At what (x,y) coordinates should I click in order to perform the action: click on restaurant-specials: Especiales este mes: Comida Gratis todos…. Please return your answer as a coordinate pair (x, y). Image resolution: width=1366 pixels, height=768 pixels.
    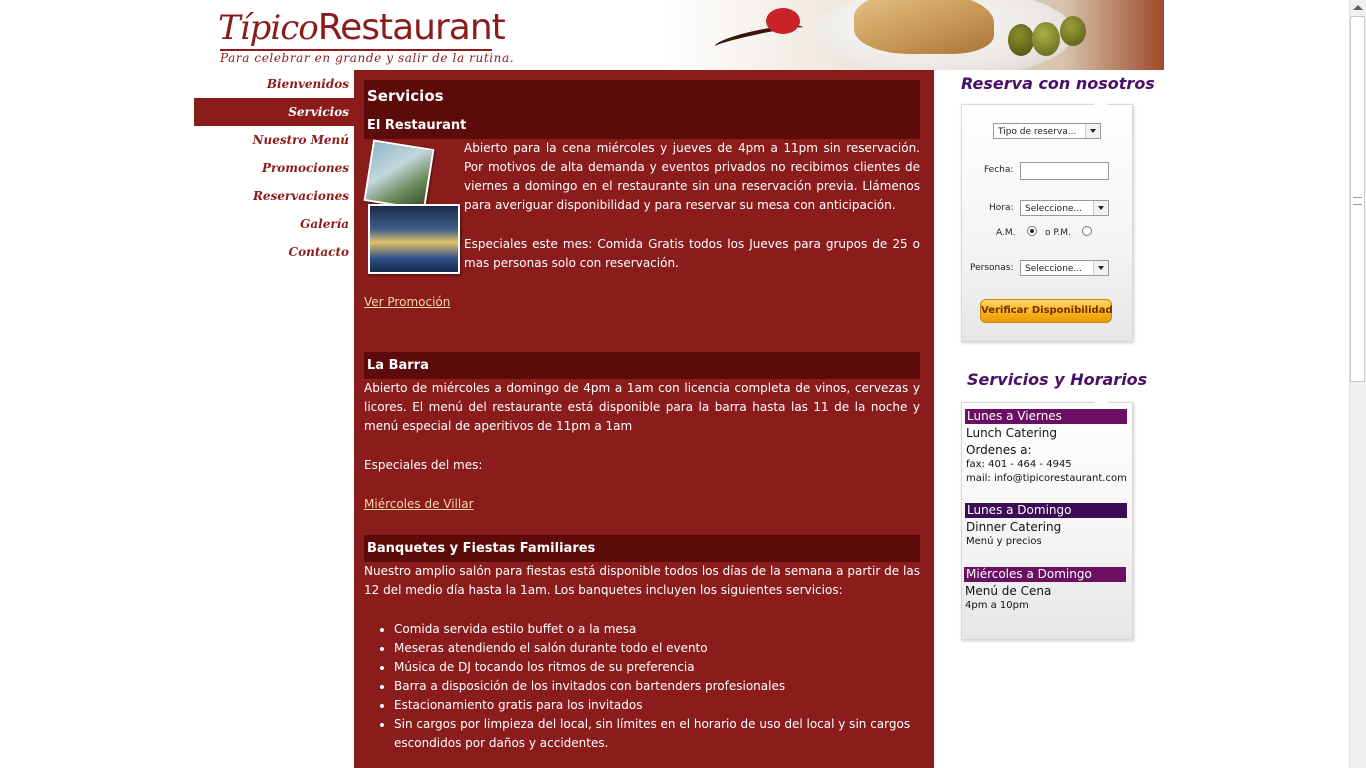
    Looking at the image, I should click on (692, 253).